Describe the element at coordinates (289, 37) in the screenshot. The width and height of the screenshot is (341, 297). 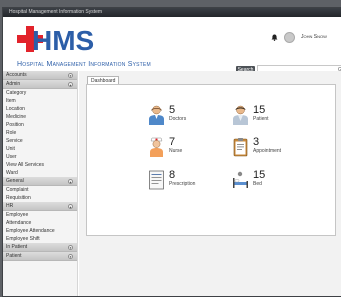
I see `avatar` at that location.